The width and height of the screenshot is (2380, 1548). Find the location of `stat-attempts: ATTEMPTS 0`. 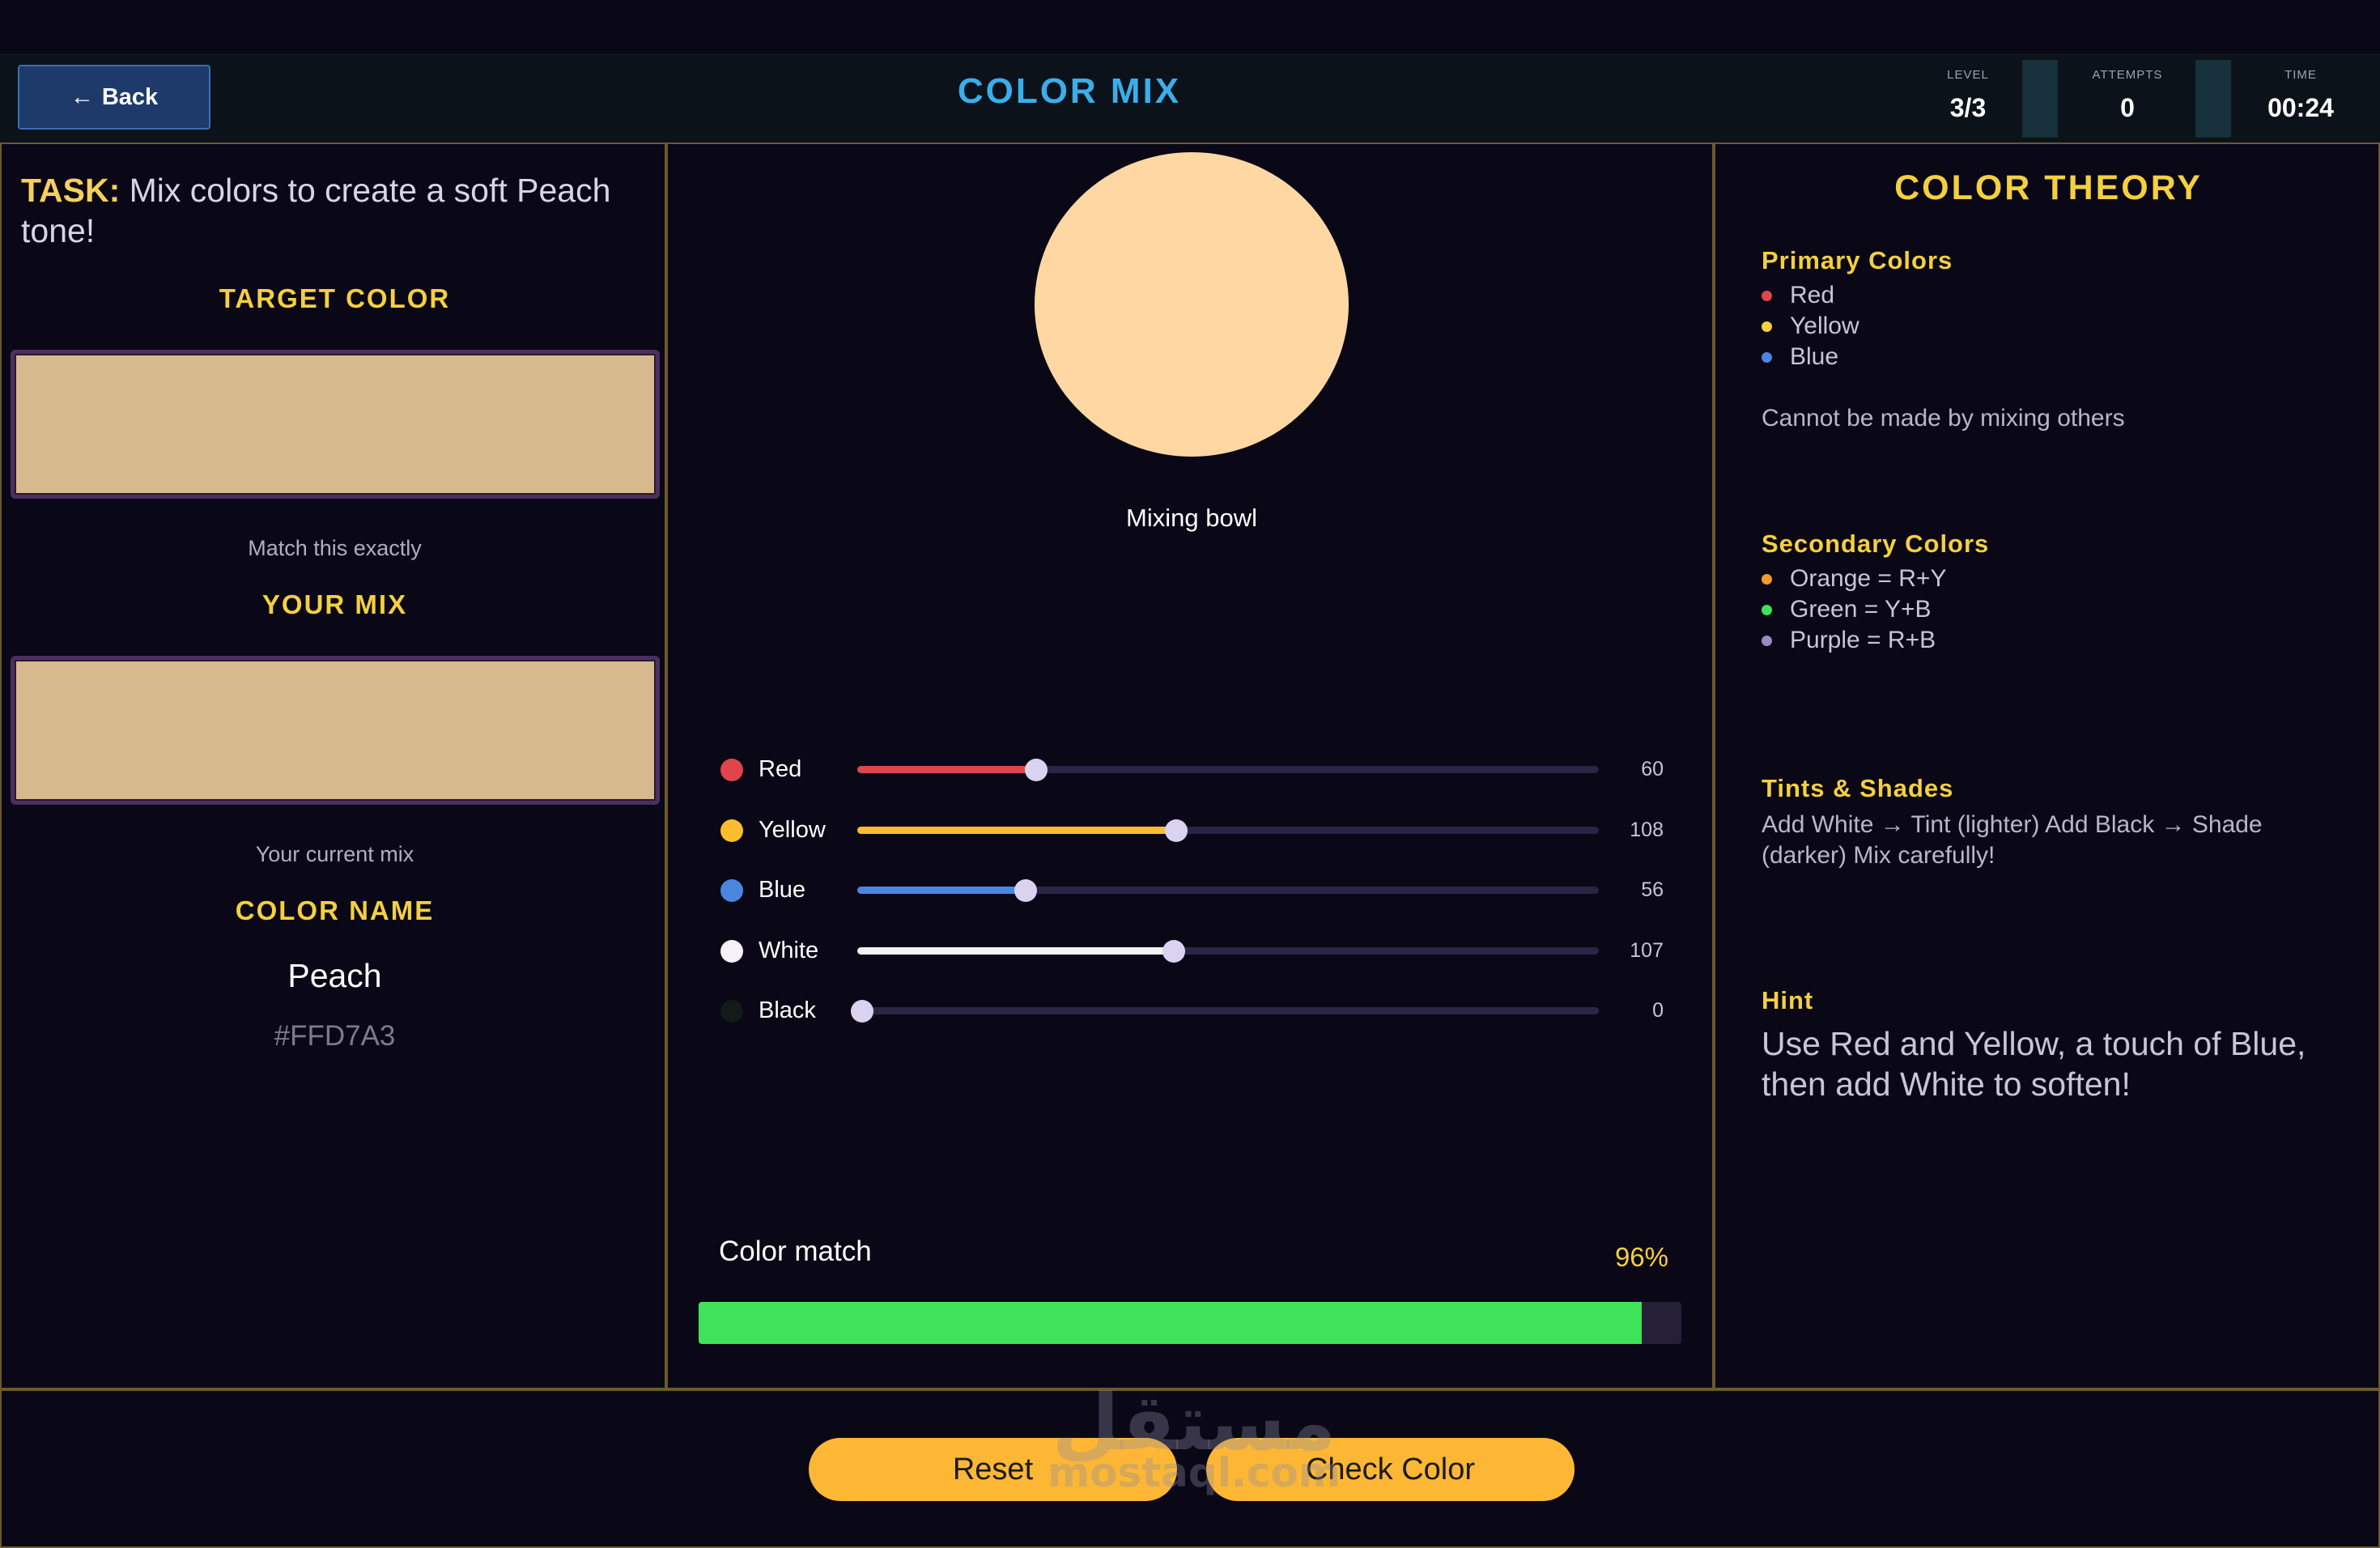

stat-attempts: ATTEMPTS 0 is located at coordinates (2127, 97).